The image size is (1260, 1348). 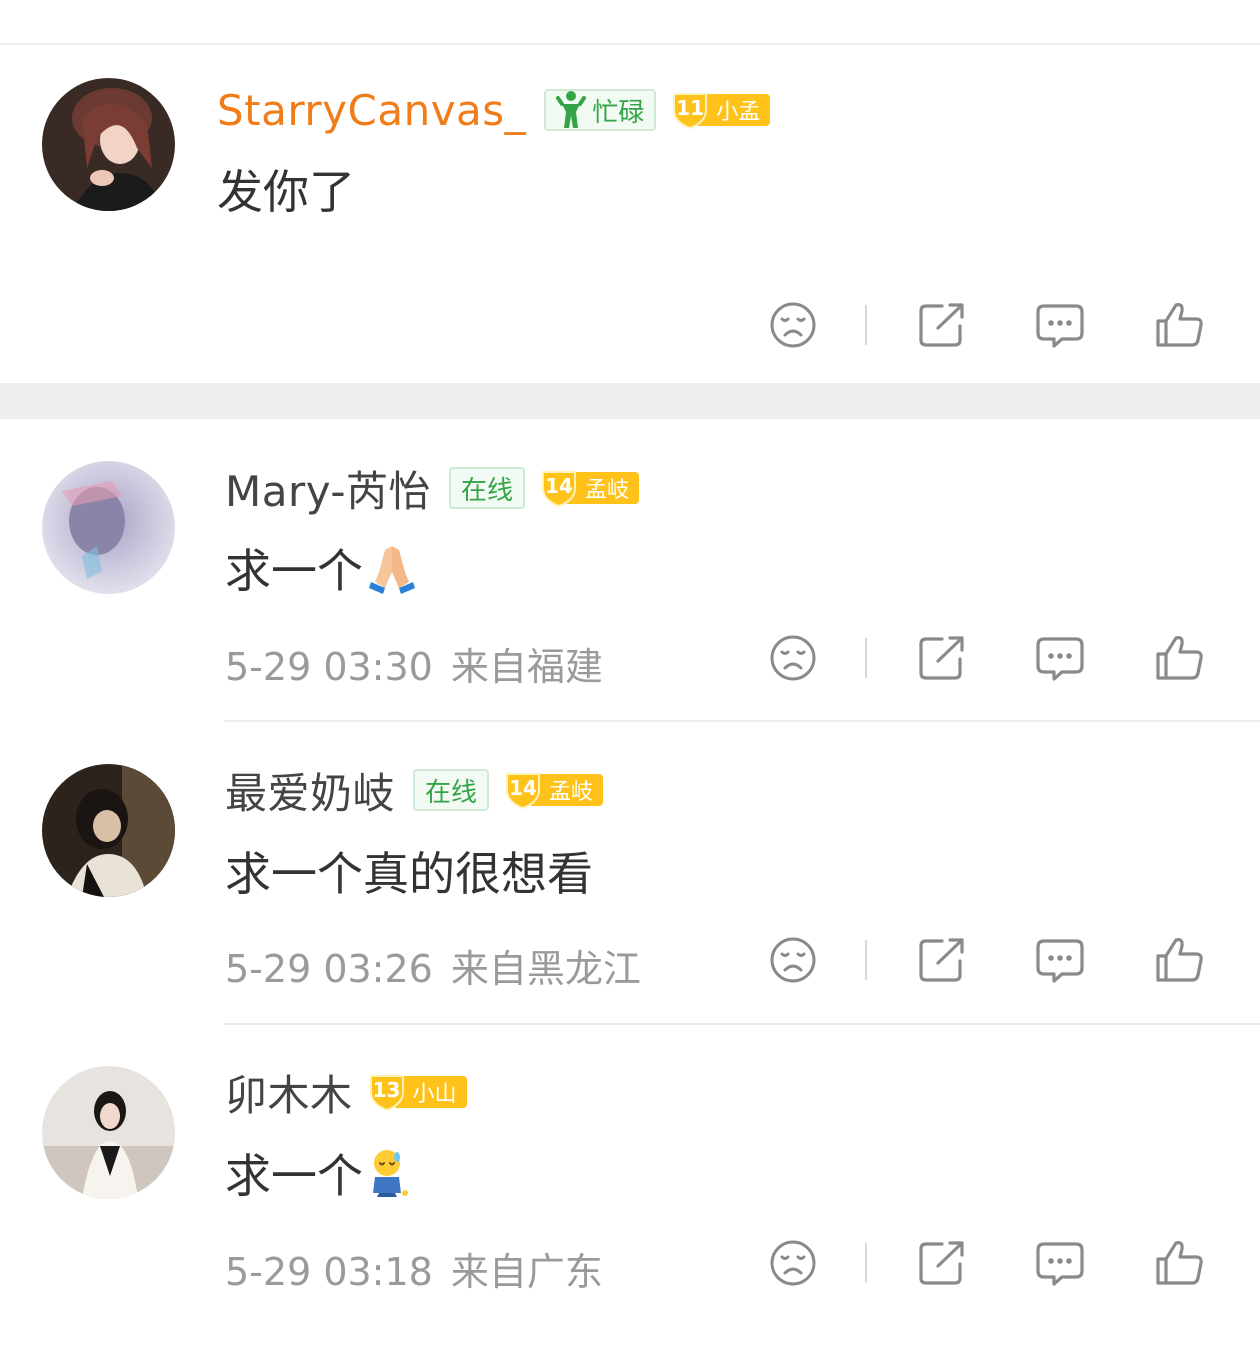 I want to click on running-icon, so click(x=571, y=110).